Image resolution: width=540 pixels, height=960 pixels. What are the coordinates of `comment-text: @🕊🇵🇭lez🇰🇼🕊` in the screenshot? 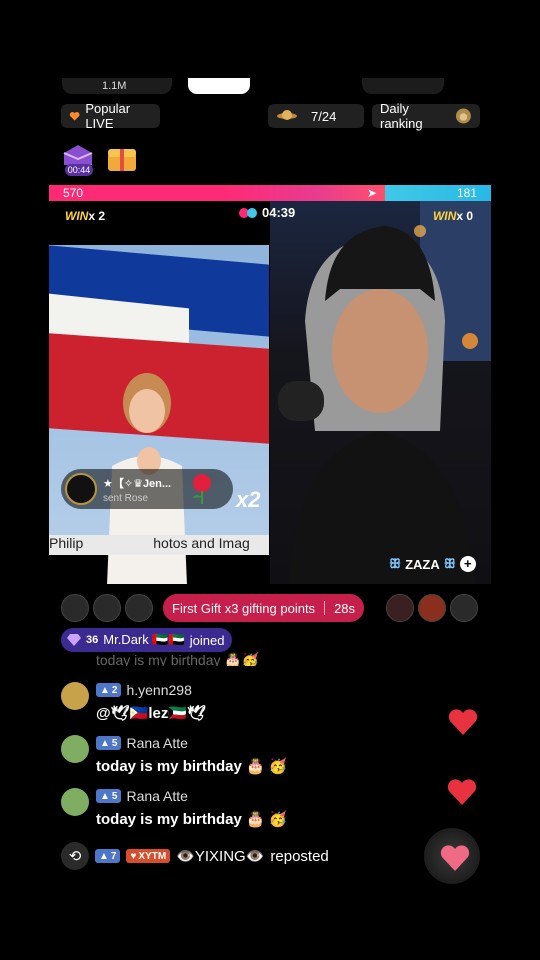 It's located at (151, 713).